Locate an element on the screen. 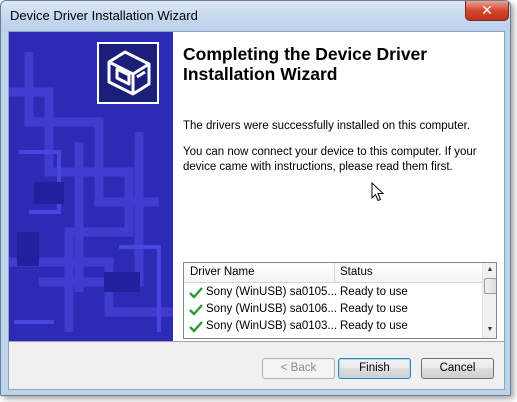  hardware-icon is located at coordinates (128, 73).